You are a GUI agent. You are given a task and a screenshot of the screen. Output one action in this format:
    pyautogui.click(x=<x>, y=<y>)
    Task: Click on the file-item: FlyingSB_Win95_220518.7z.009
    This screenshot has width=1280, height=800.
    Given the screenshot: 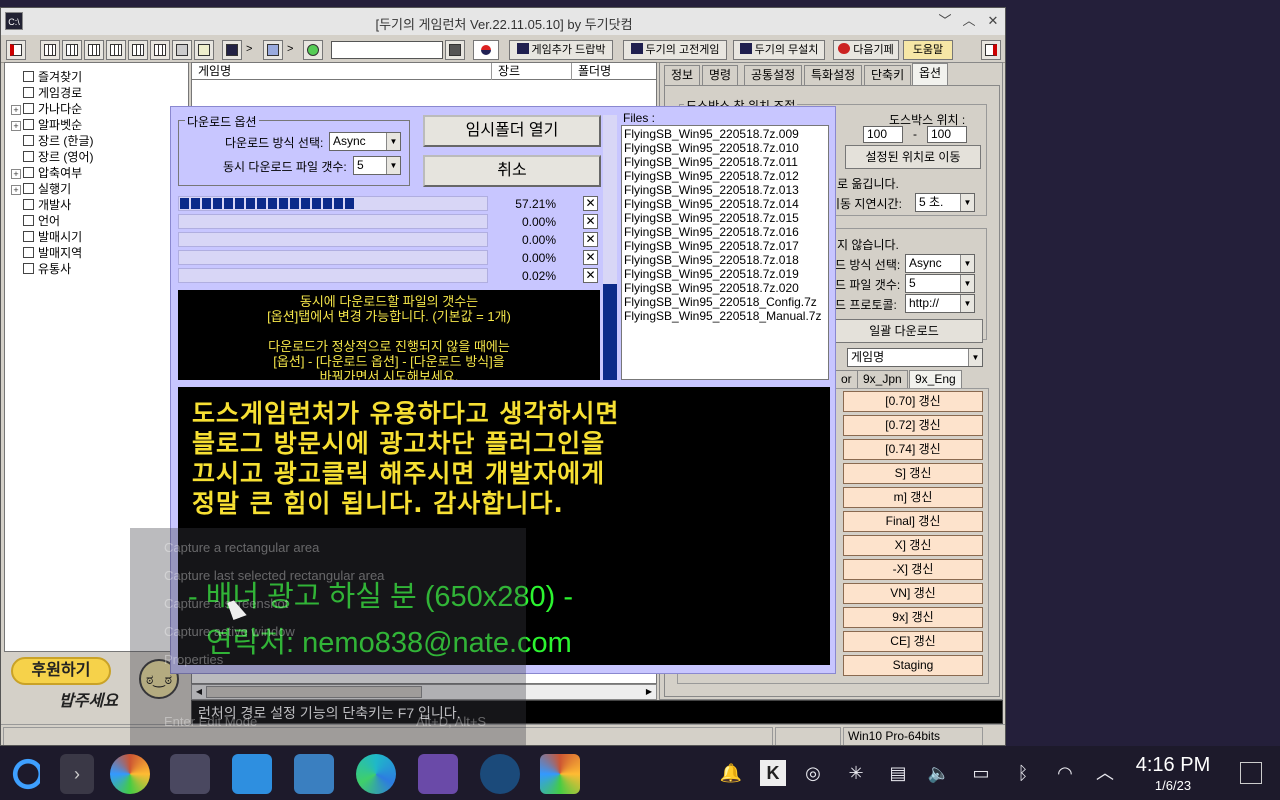 What is the action you would take?
    pyautogui.click(x=726, y=134)
    